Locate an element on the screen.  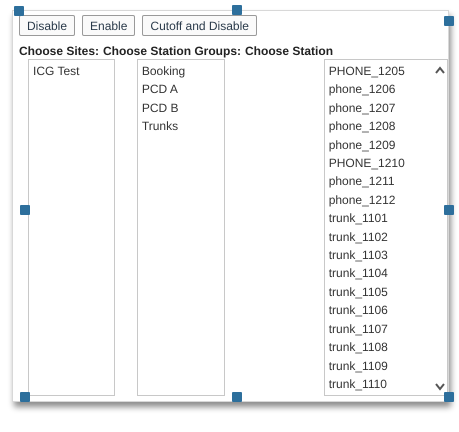
list-item: phone_1206 is located at coordinates (385, 89).